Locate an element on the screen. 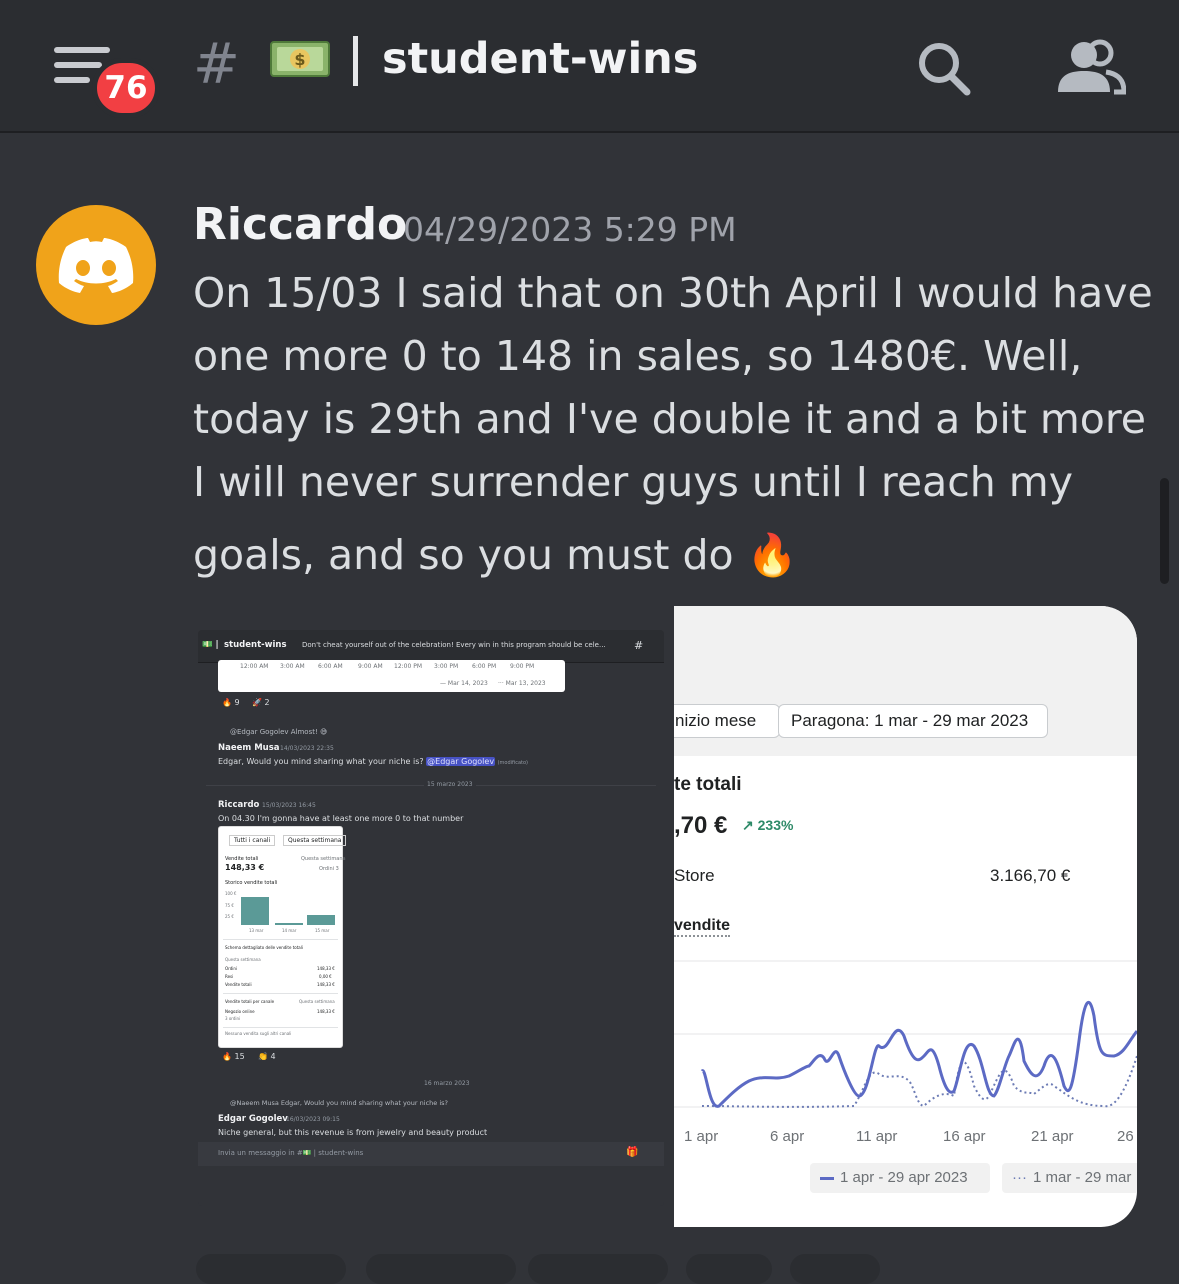  legend-previous-period: ··· 1 mar - 29 mar is located at coordinates (1069, 1178).